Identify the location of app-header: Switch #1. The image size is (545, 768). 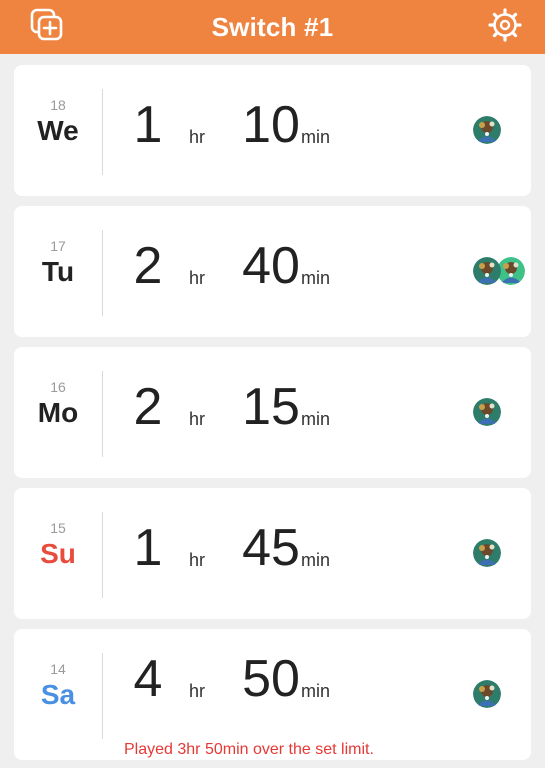
(272, 27).